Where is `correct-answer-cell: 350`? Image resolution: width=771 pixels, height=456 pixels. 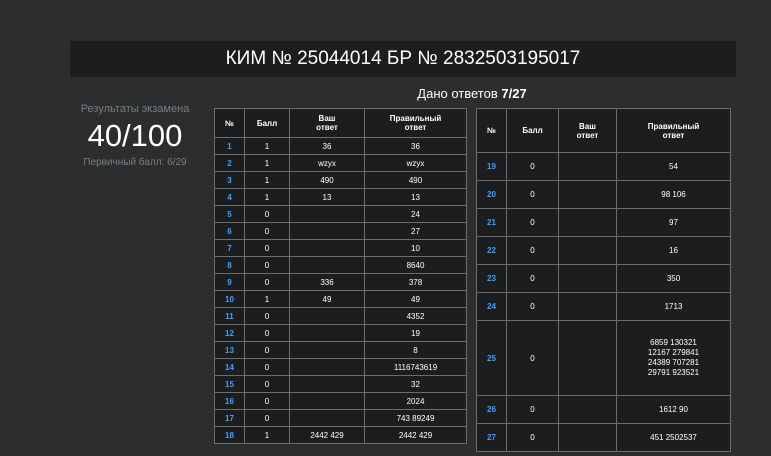 correct-answer-cell: 350 is located at coordinates (673, 278).